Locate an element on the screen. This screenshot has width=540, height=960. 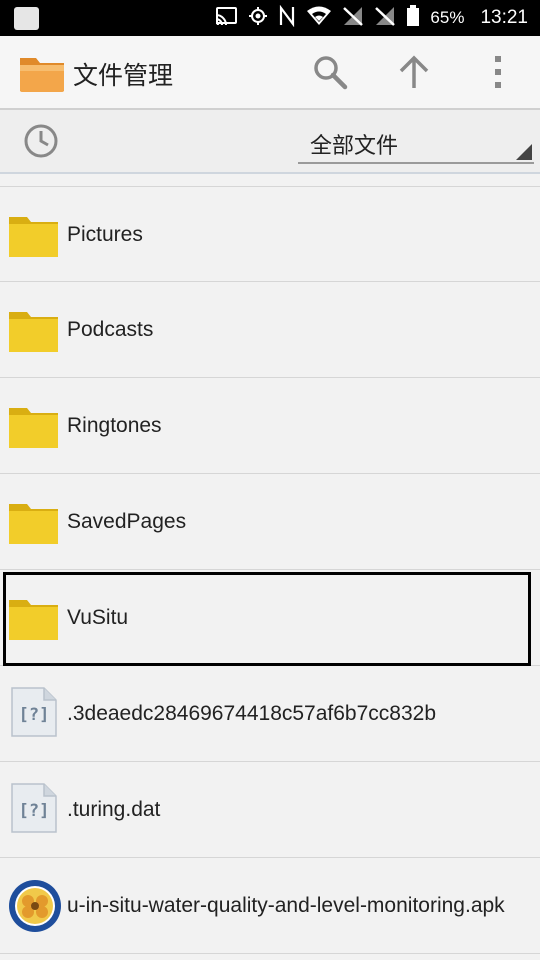
recent-clock-icon is located at coordinates (41, 141).